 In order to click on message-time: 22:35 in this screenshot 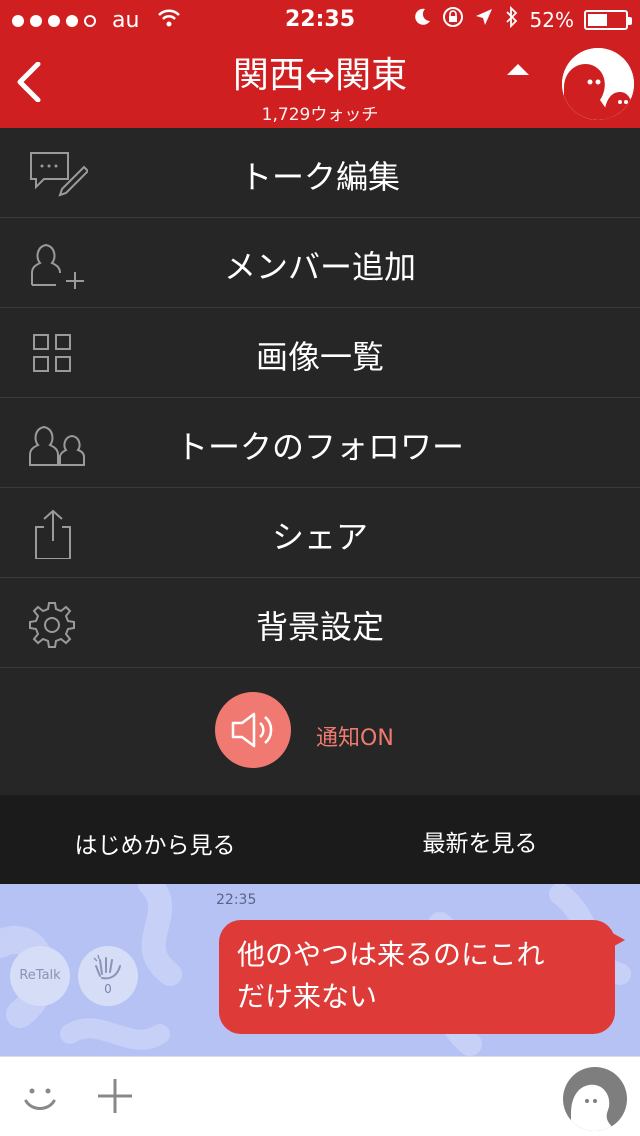, I will do `click(236, 900)`.